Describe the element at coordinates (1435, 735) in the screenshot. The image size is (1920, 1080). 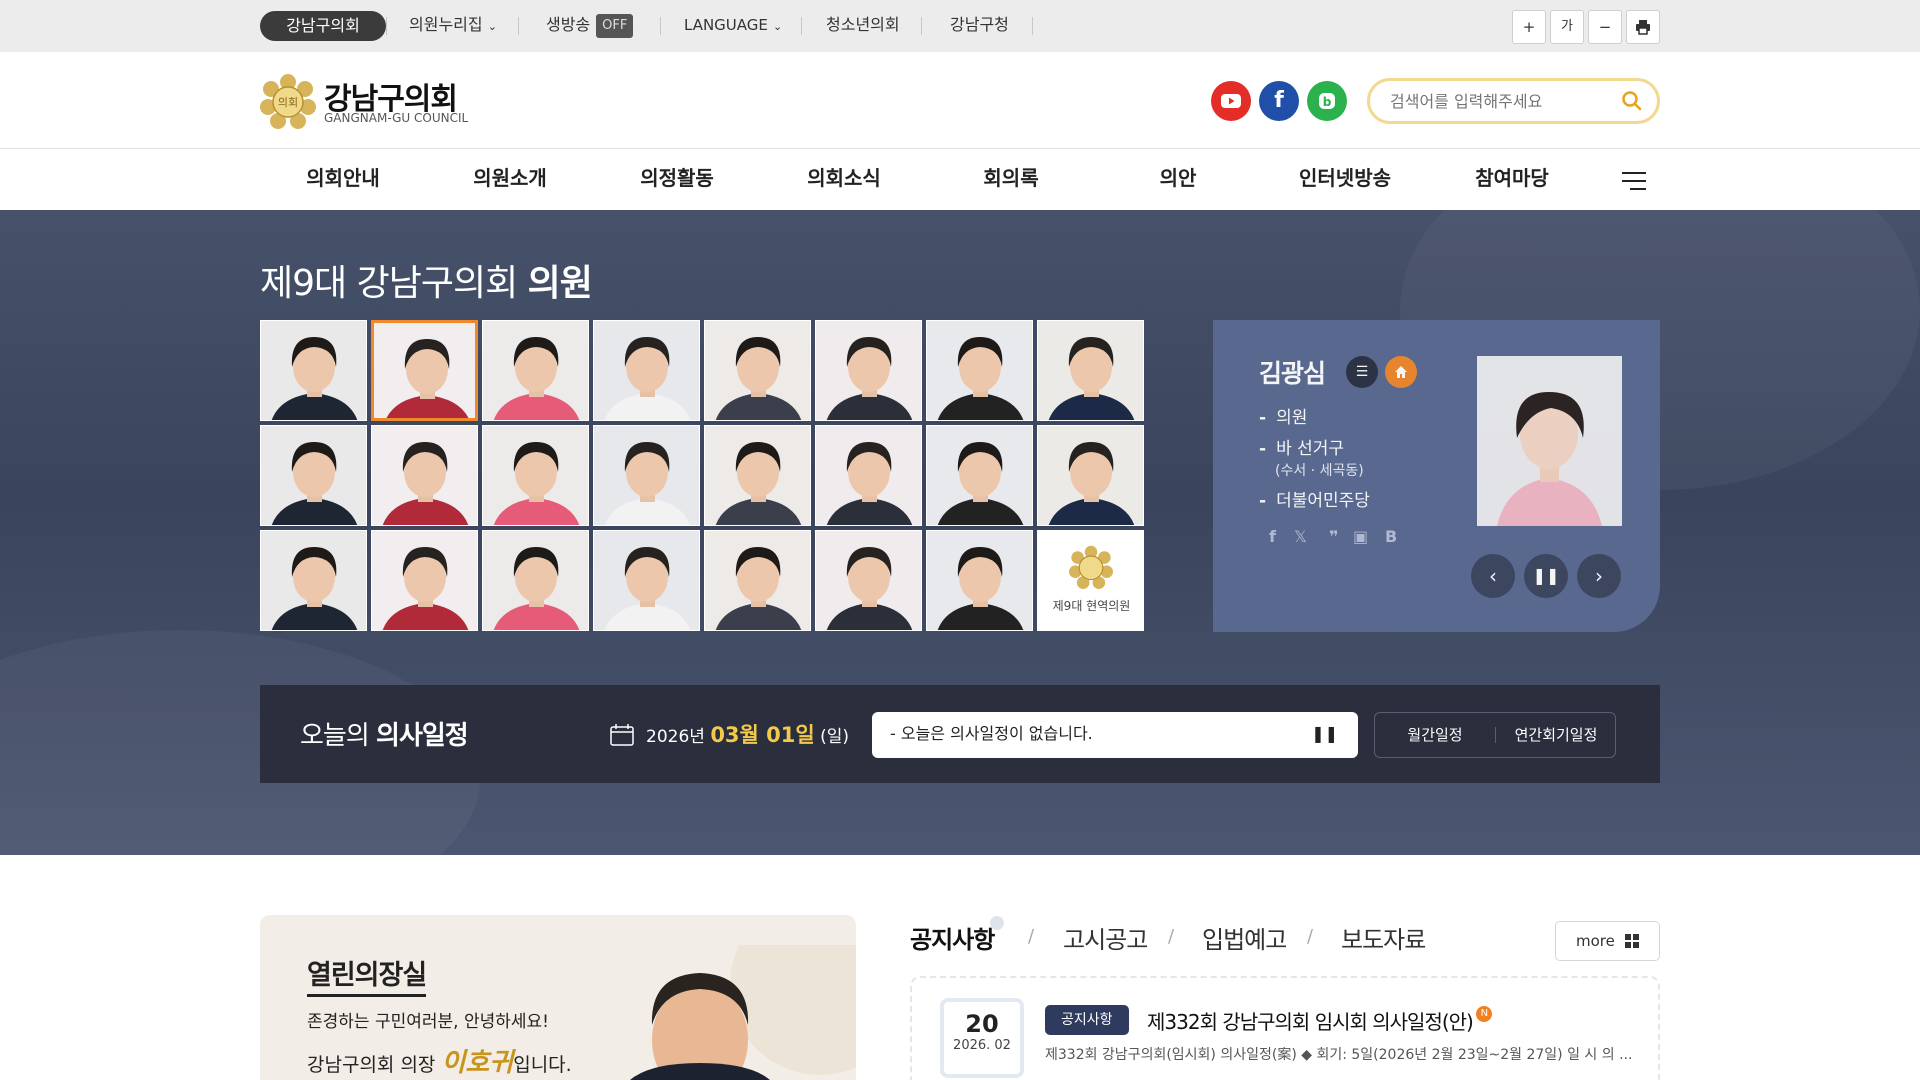
I see `monthly-schedule-button: 월간일정` at that location.